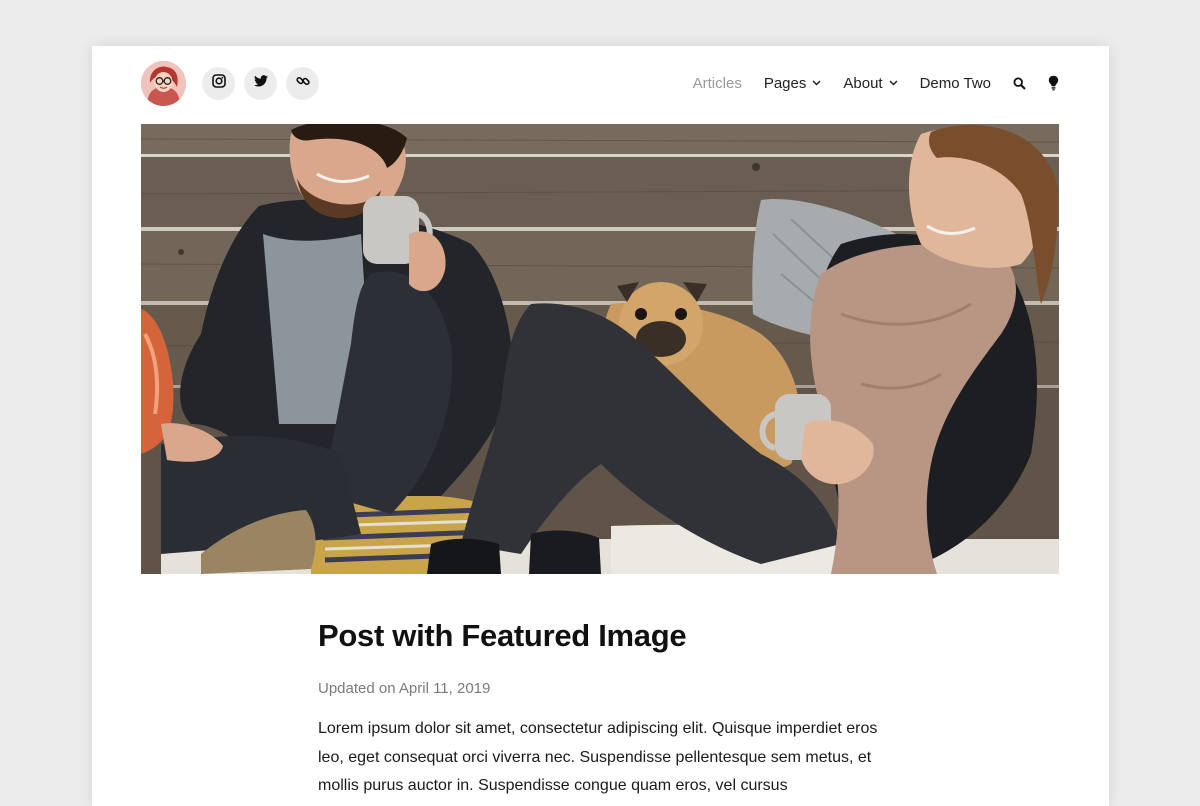  What do you see at coordinates (404, 689) in the screenshot?
I see `post-updated-date: Updated on April 11, 2019` at bounding box center [404, 689].